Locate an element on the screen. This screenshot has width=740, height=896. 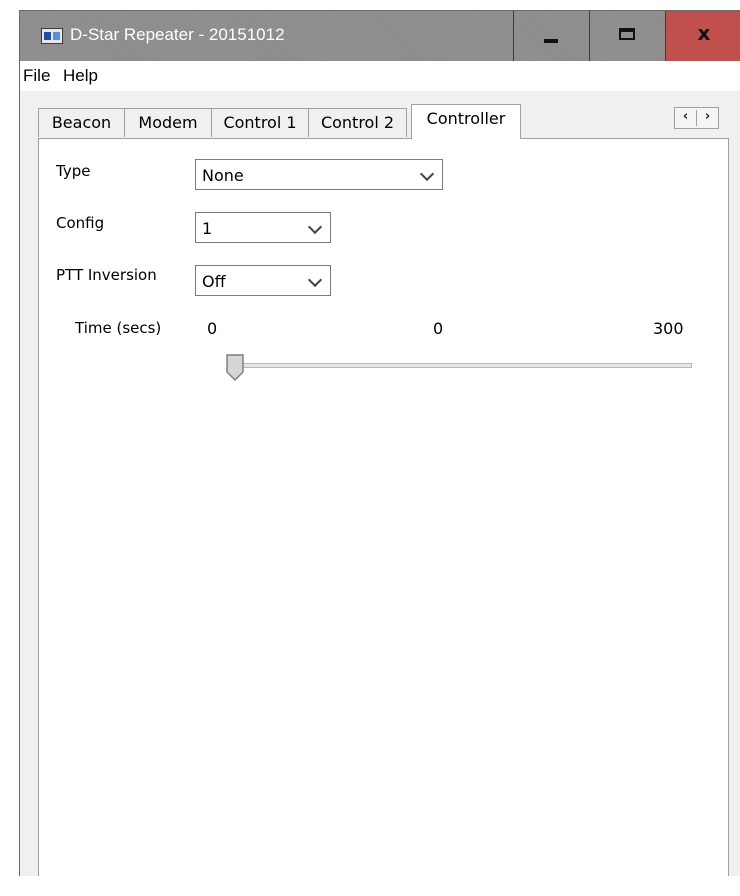
menu-help: Help is located at coordinates (80, 76).